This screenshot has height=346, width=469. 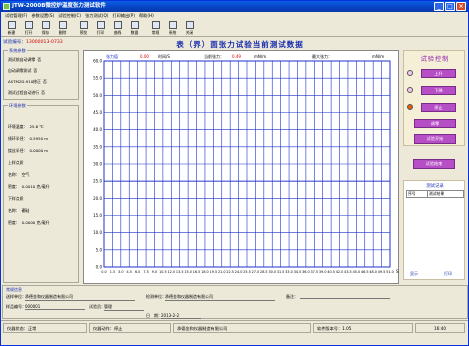 What do you see at coordinates (172, 272) in the screenshot?
I see `x-tick-label: 12.0` at bounding box center [172, 272].